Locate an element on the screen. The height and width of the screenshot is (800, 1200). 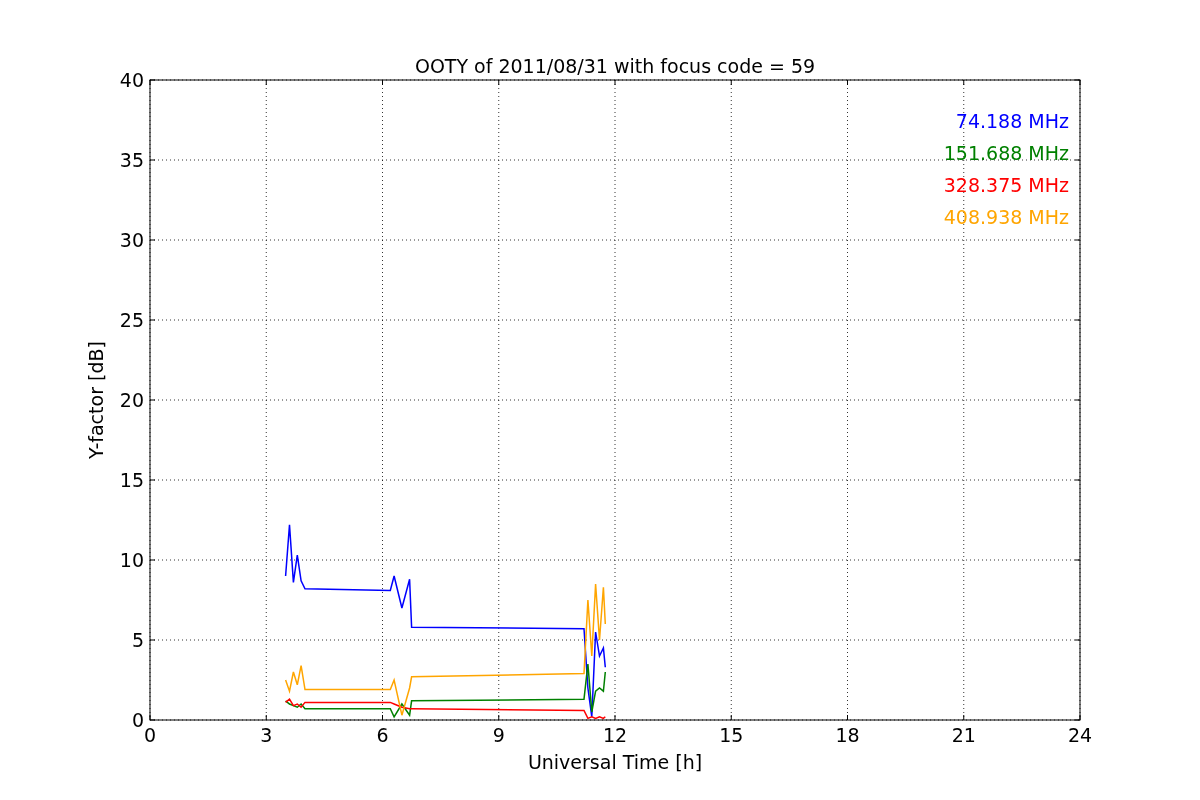
y-tick-label: 5 is located at coordinates (137, 640).